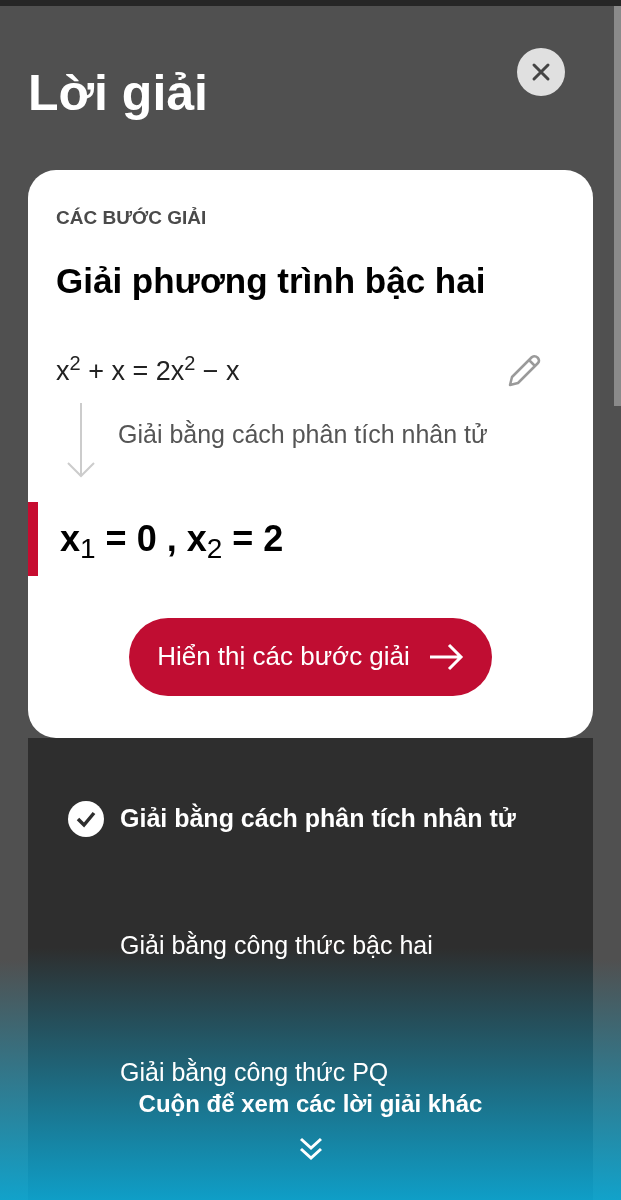 This screenshot has width=621, height=1200. I want to click on arrow-right-icon, so click(445, 656).